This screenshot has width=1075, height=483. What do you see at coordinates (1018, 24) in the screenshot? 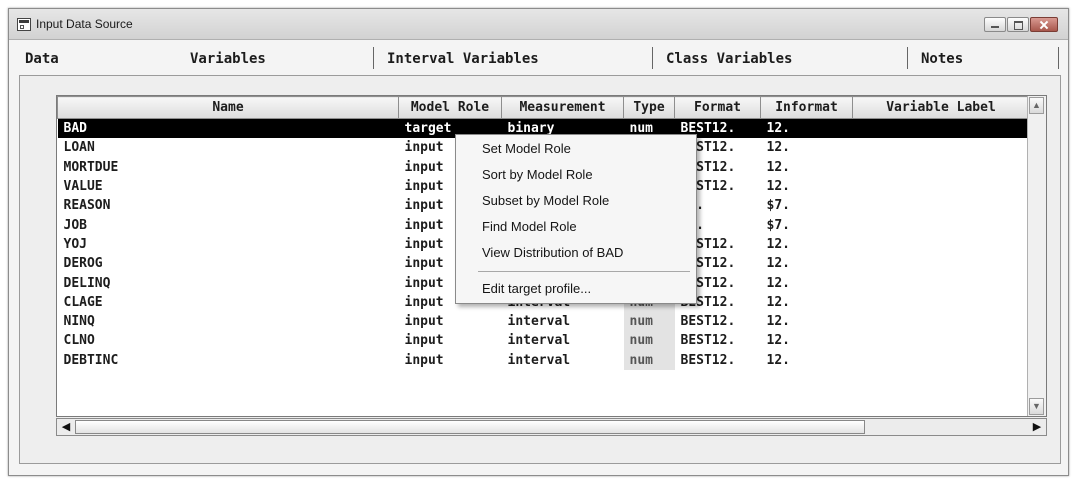
I see `maximize-icon` at bounding box center [1018, 24].